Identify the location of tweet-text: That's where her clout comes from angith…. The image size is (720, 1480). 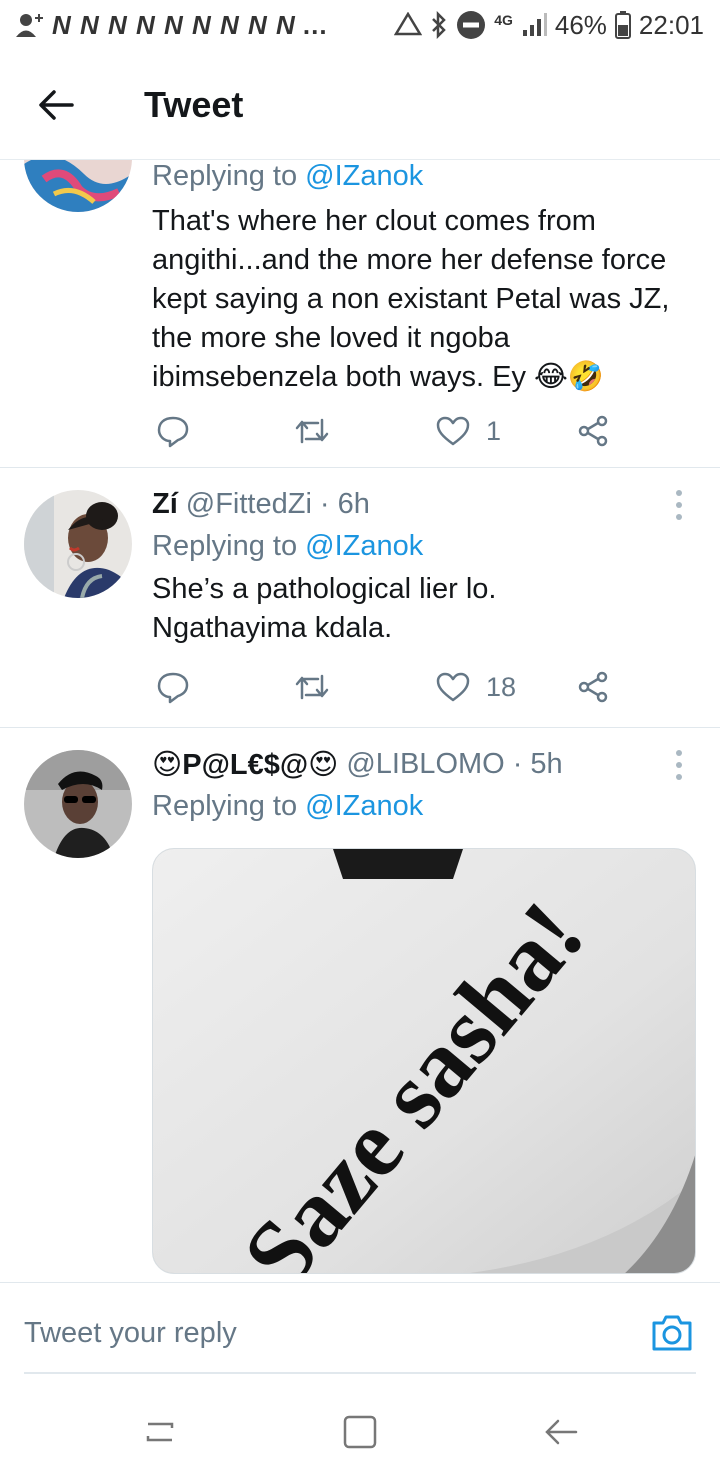
(411, 299).